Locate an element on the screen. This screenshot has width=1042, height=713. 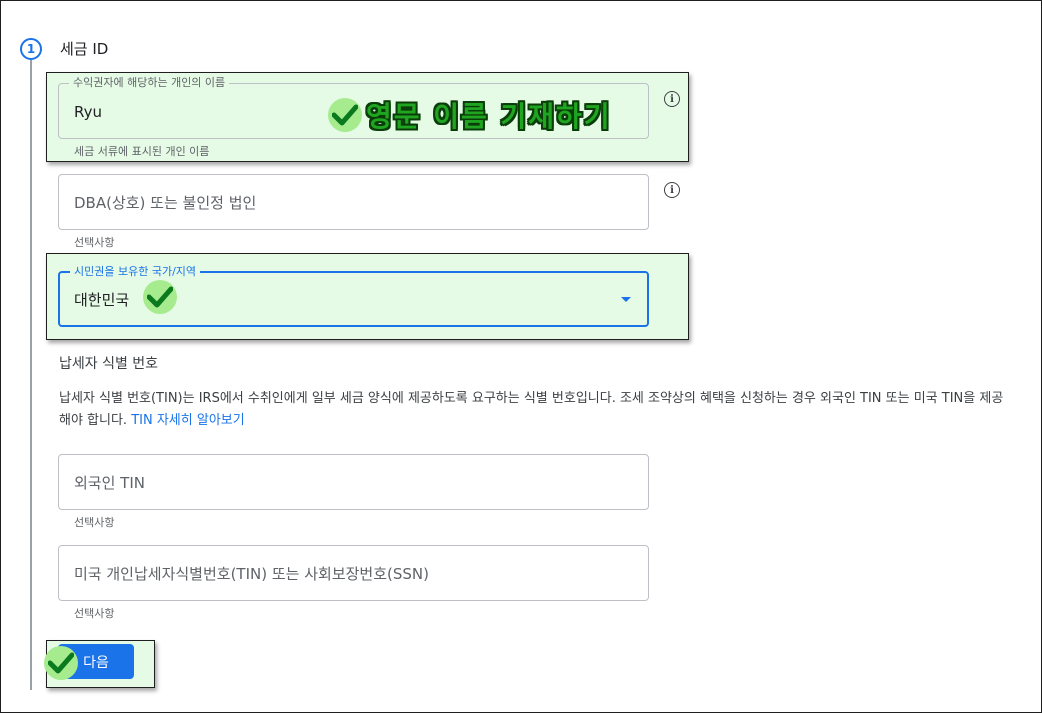
foreign-tin-field: 외국인 TIN is located at coordinates (353, 482).